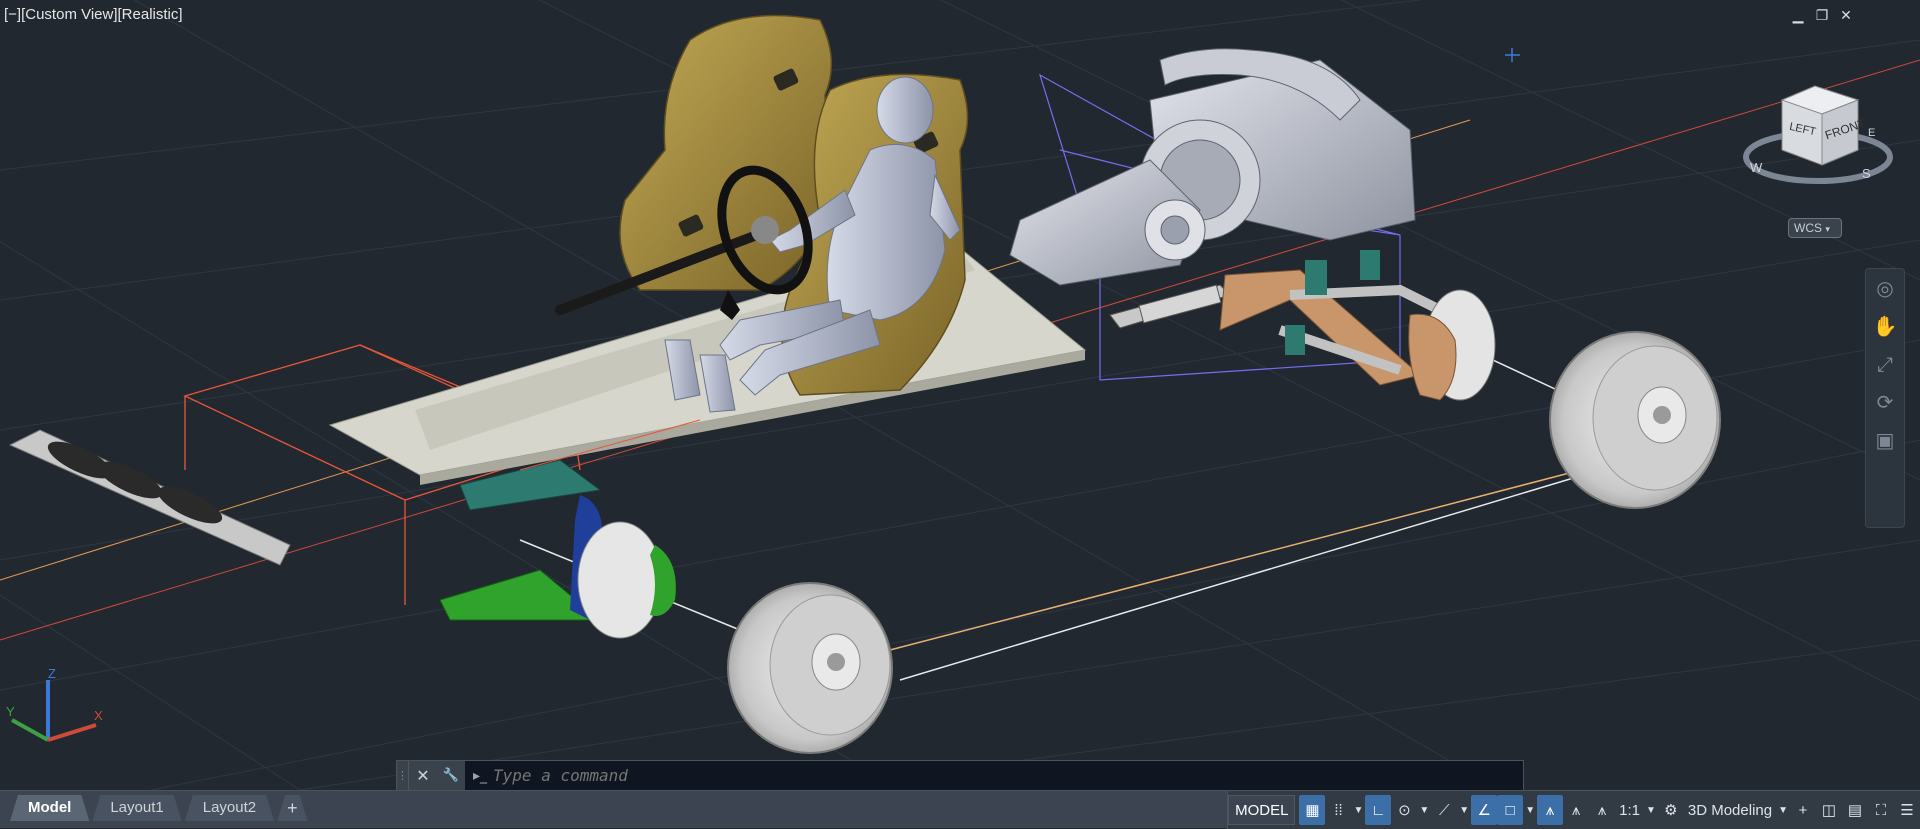 The width and height of the screenshot is (1920, 829). I want to click on fullscreen-icon: ⛶, so click(1881, 810).